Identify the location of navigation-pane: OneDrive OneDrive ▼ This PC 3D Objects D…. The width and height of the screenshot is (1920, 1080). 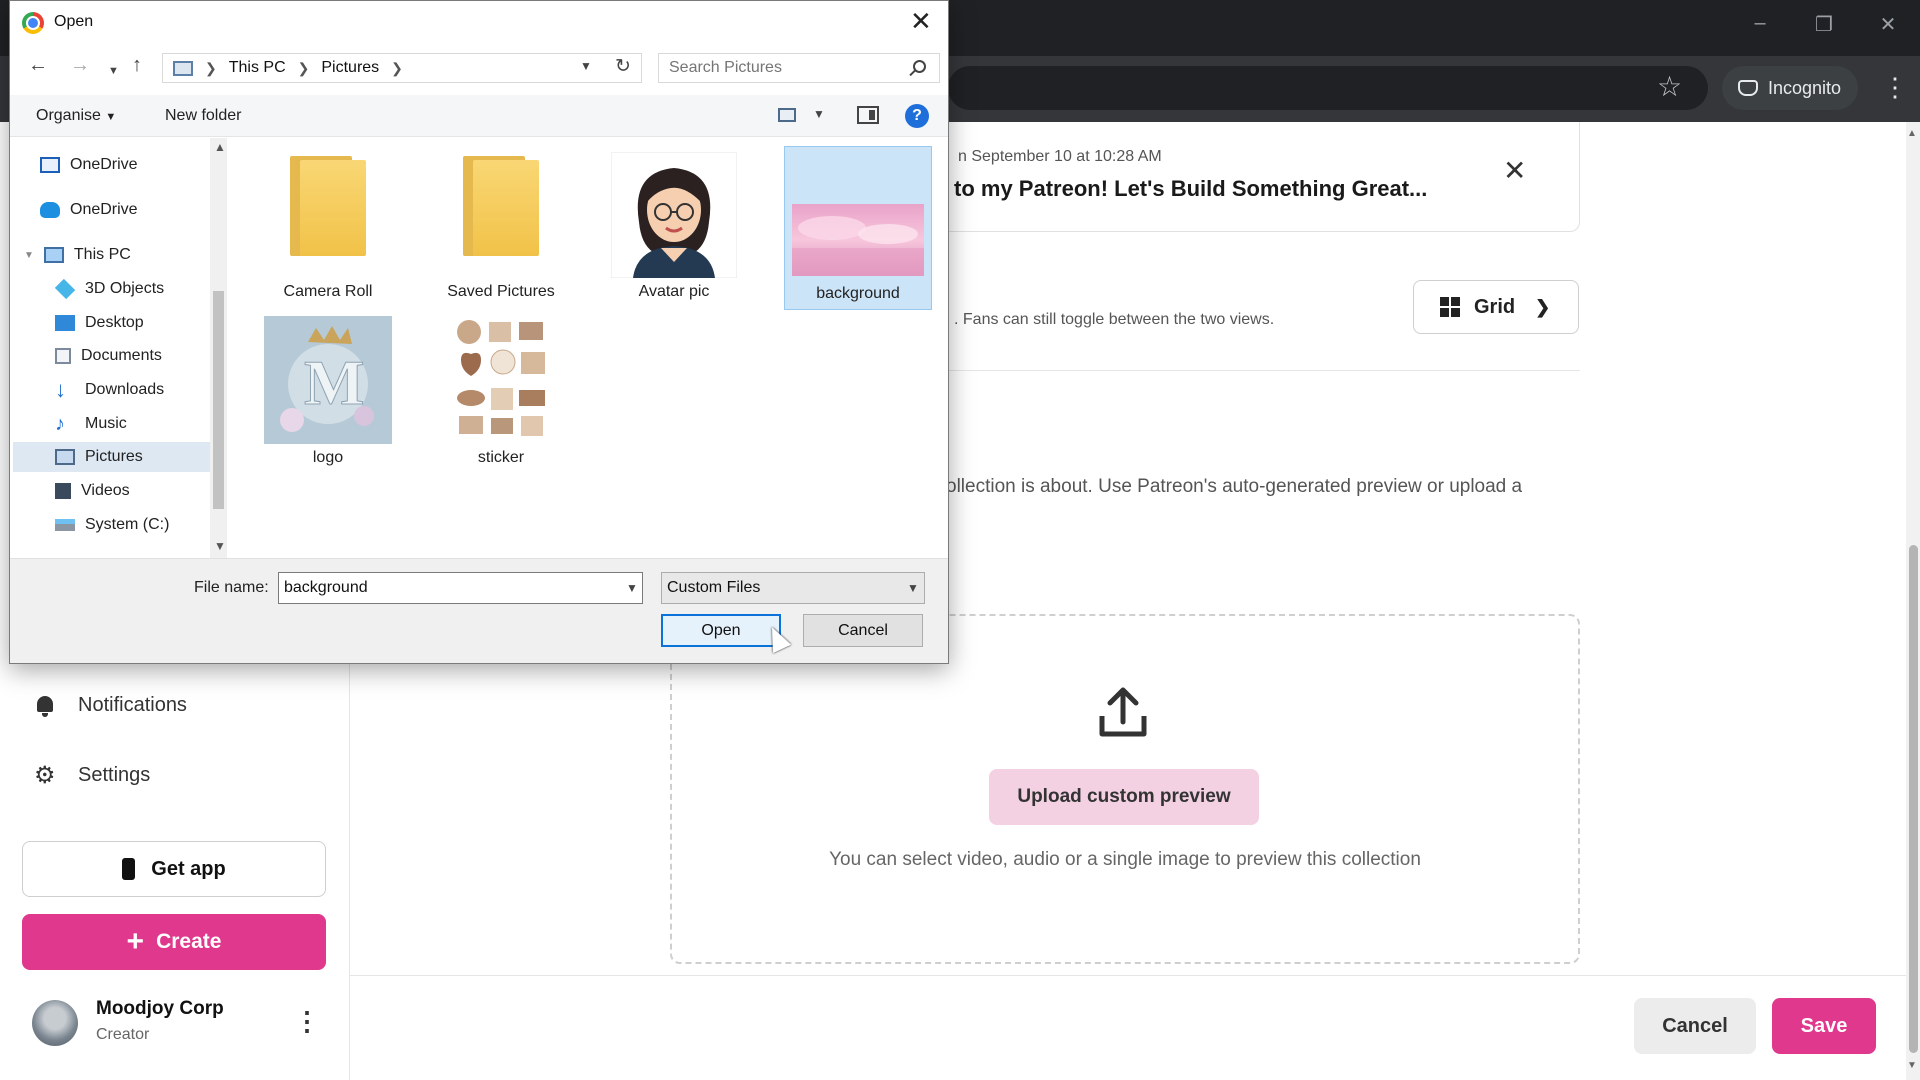
(110, 348).